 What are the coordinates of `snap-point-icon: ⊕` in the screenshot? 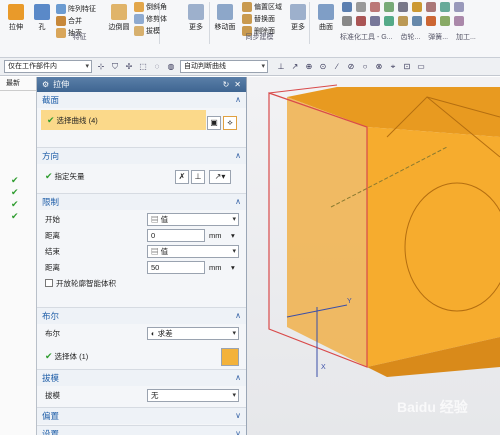 It's located at (309, 67).